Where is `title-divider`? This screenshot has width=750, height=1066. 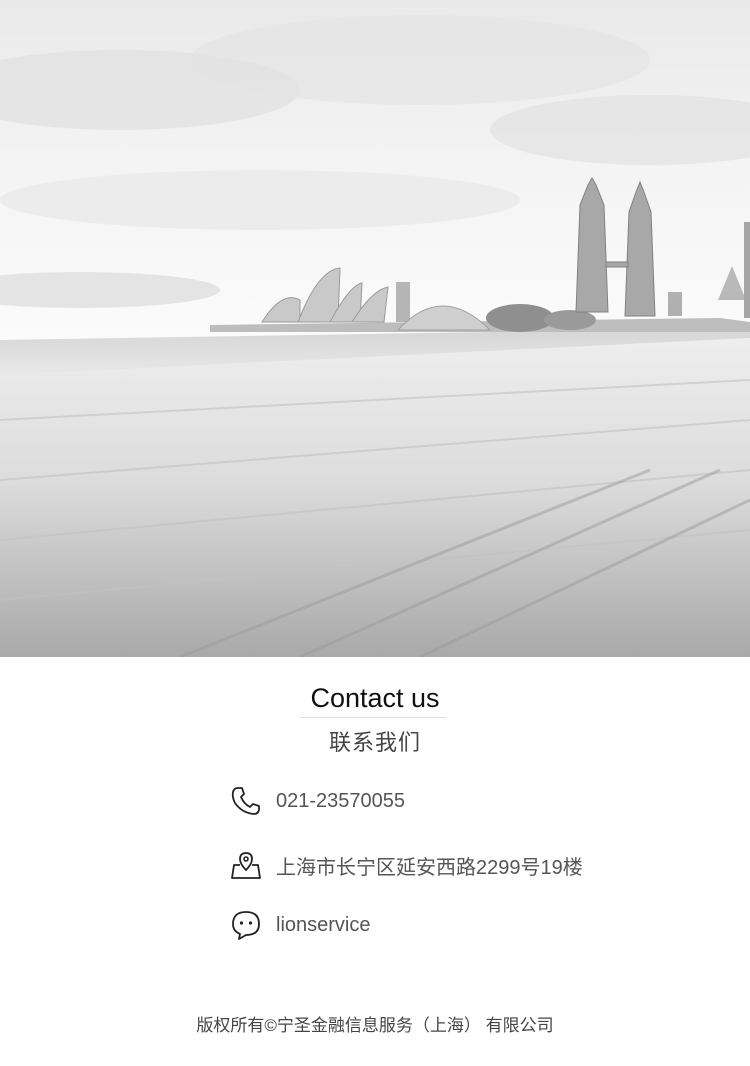
title-divider is located at coordinates (373, 717).